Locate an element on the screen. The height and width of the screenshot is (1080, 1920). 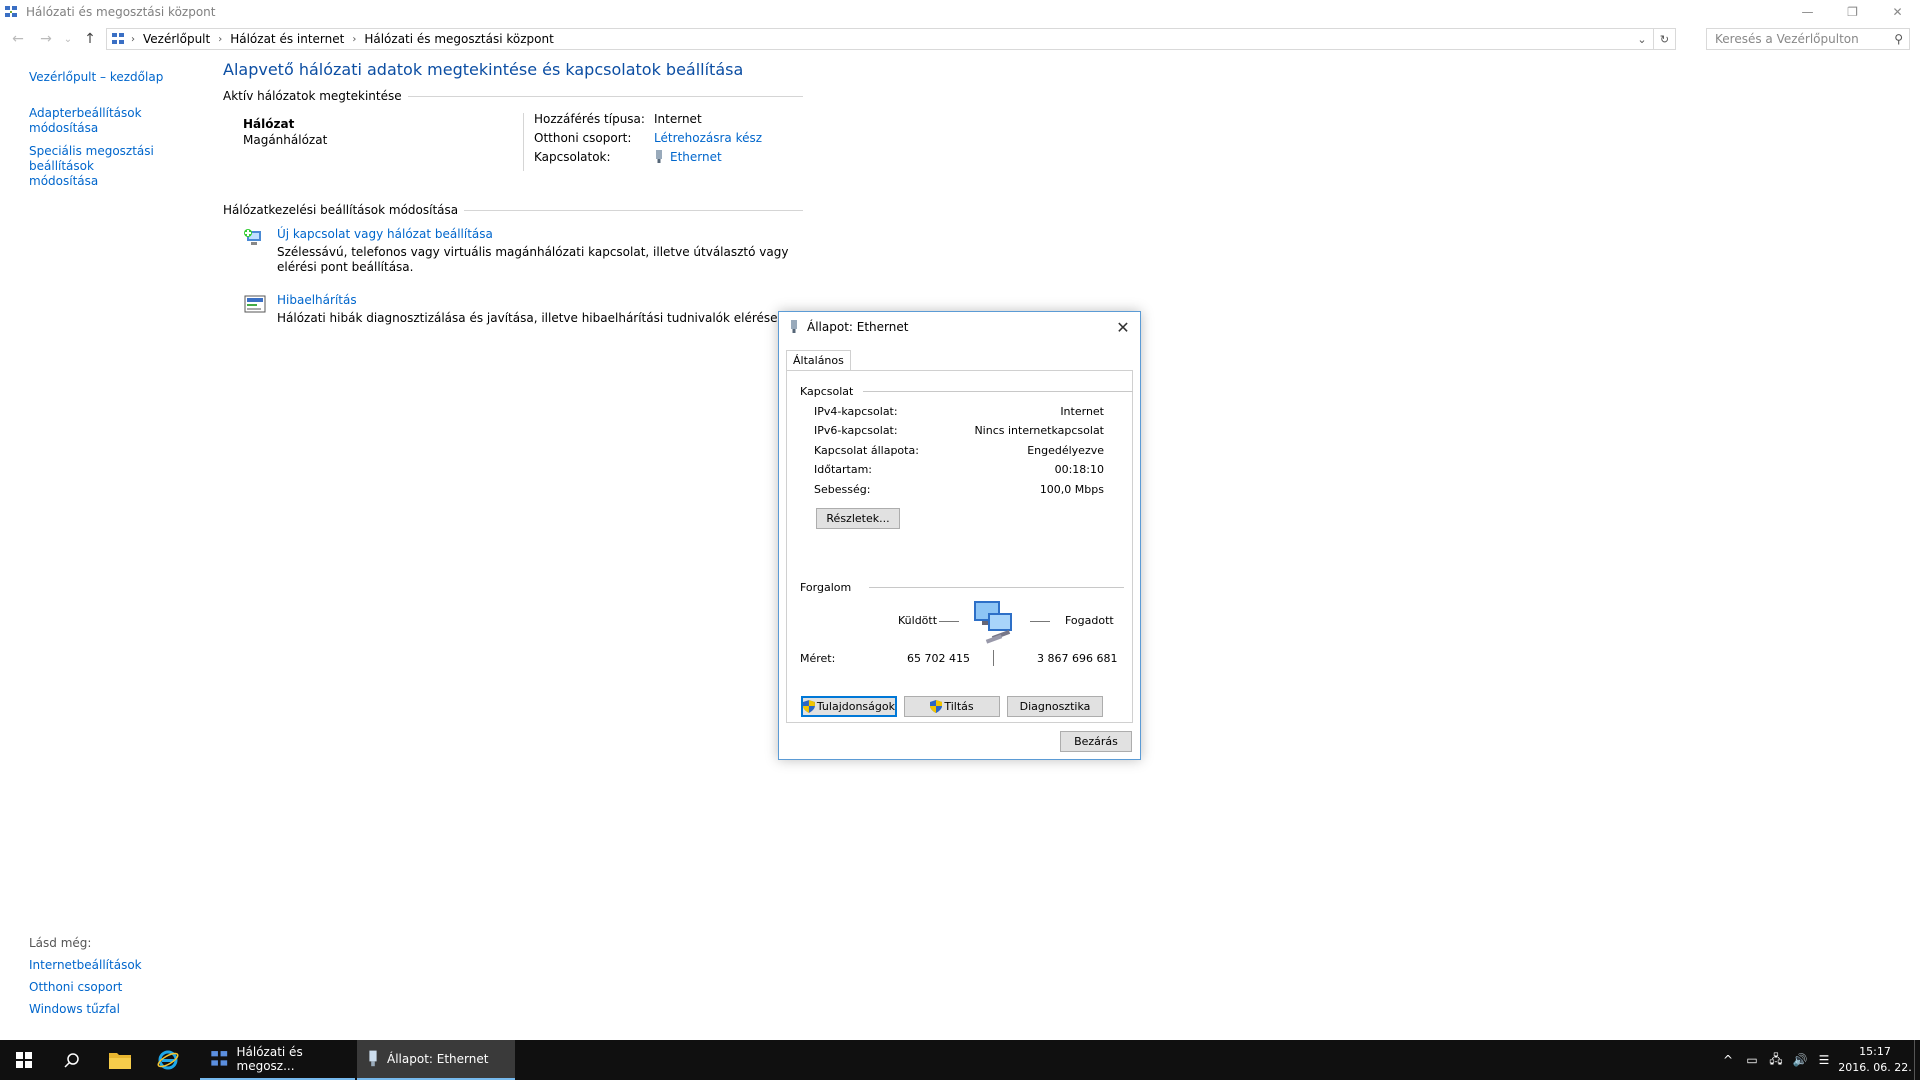
taskbar-task-label: Állapot: Ethernet is located at coordinates (438, 1059).